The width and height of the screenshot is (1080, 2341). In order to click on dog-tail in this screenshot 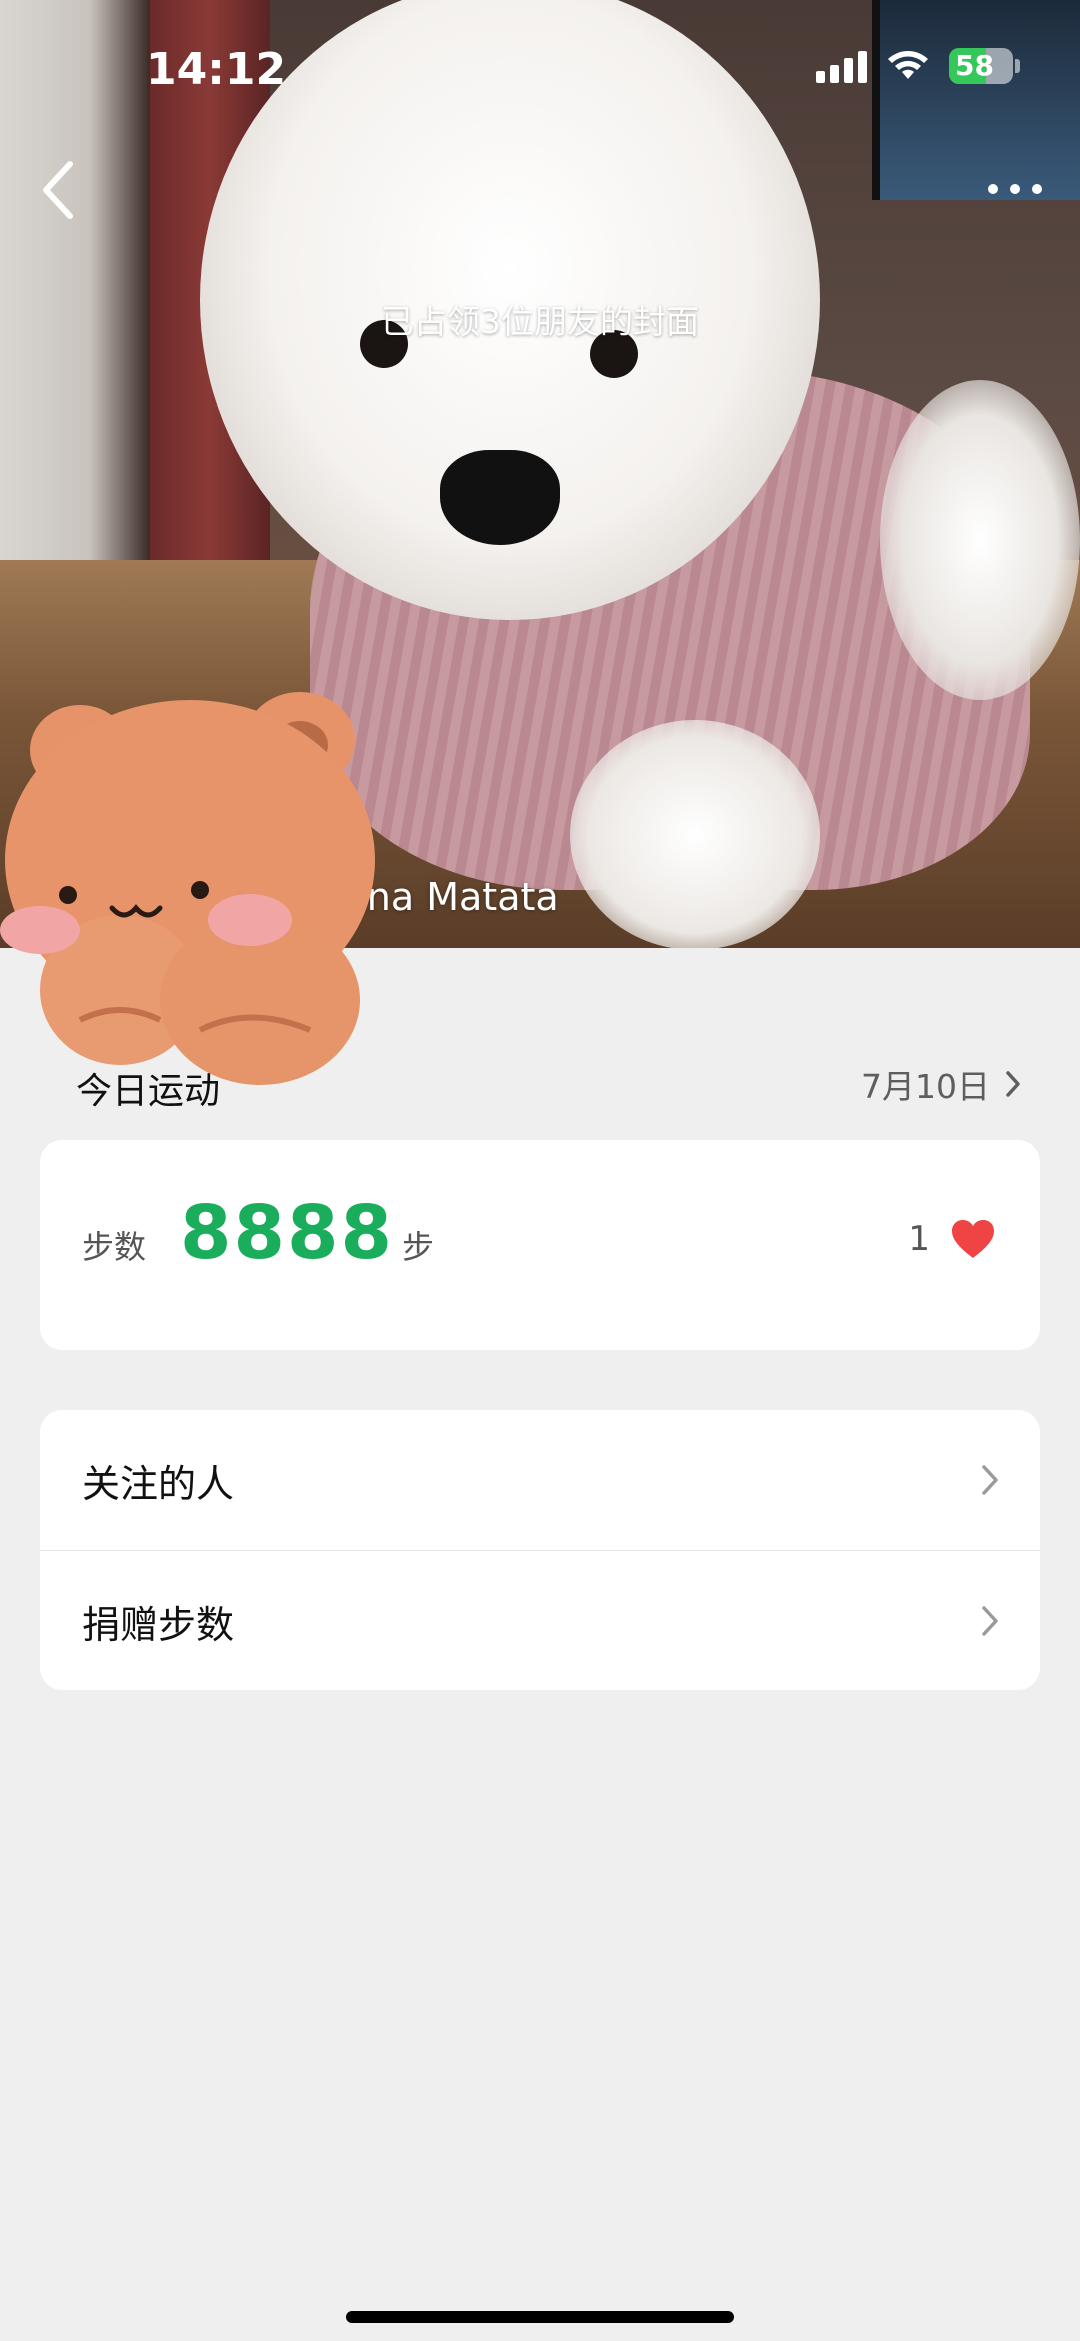, I will do `click(980, 540)`.